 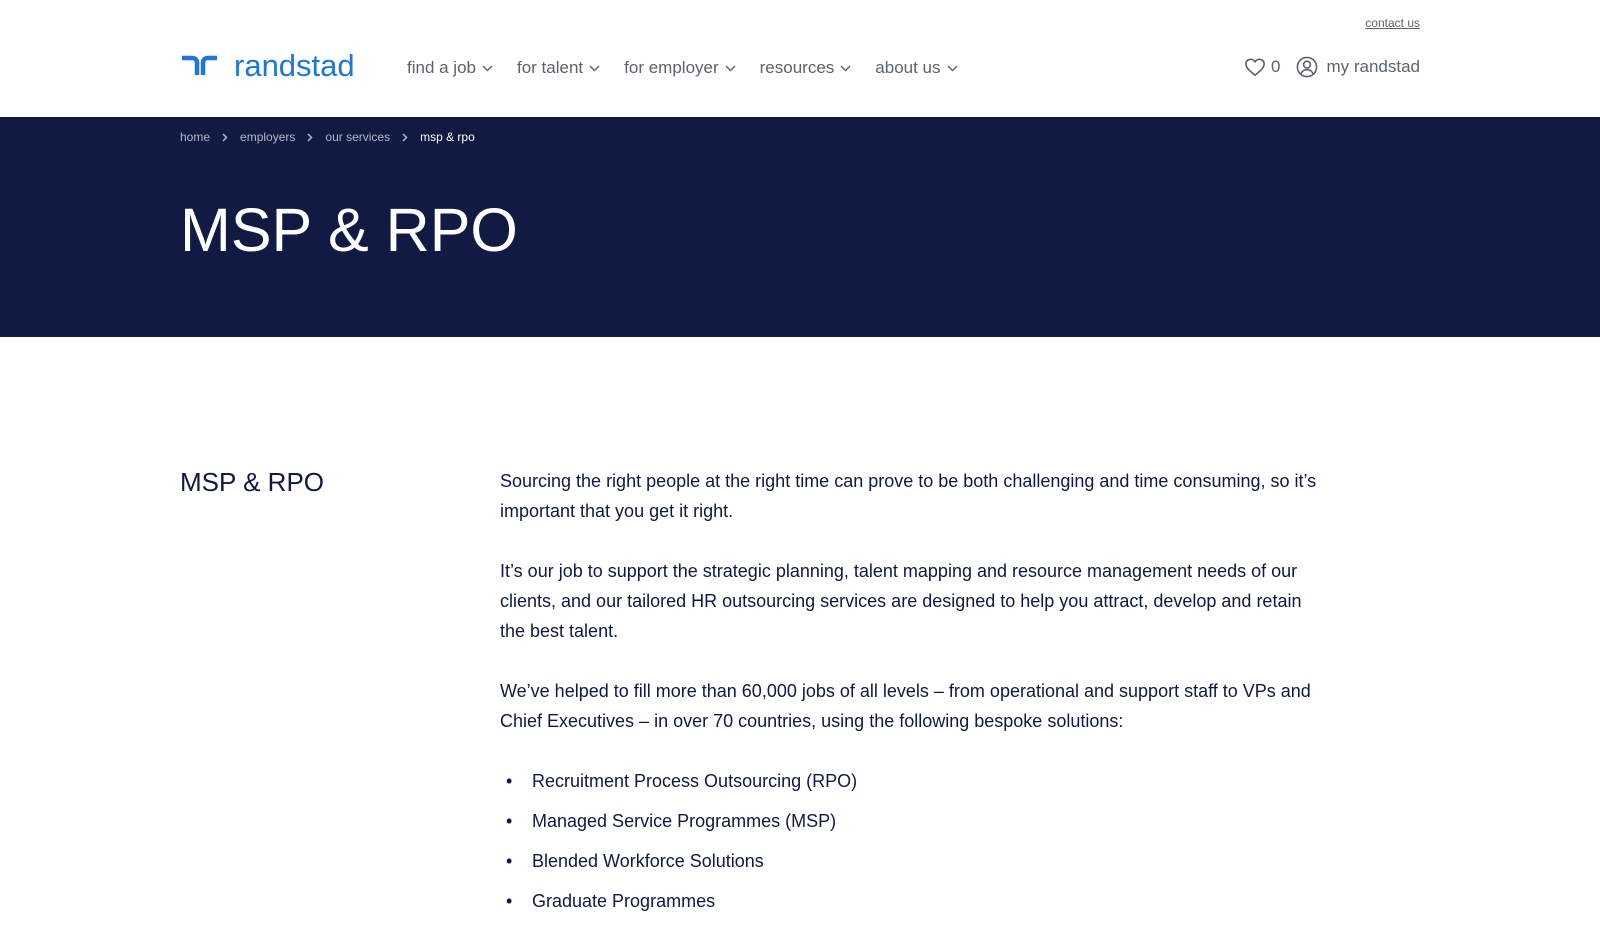 What do you see at coordinates (349, 230) in the screenshot?
I see `page-title: MSP & RPO` at bounding box center [349, 230].